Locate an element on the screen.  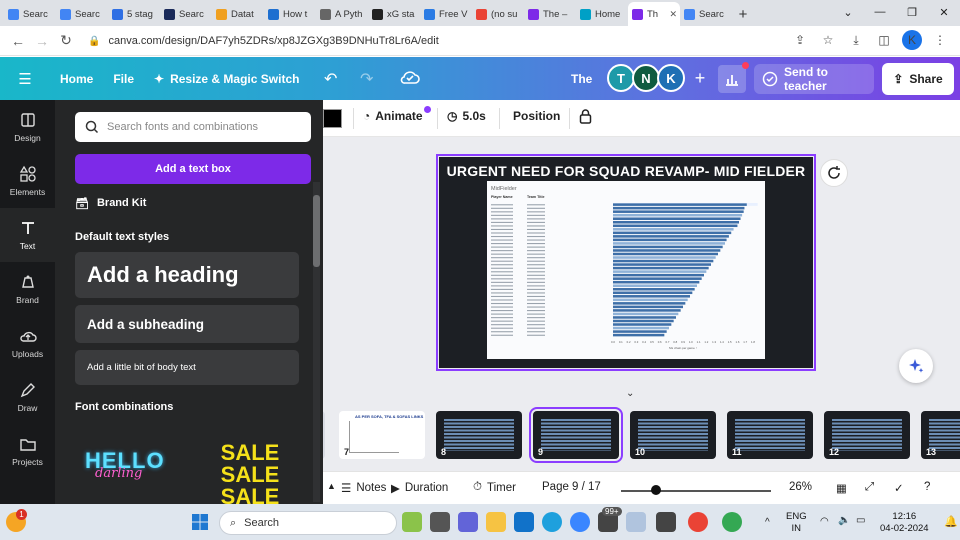
zoom-slider is located at coordinates (696, 491).